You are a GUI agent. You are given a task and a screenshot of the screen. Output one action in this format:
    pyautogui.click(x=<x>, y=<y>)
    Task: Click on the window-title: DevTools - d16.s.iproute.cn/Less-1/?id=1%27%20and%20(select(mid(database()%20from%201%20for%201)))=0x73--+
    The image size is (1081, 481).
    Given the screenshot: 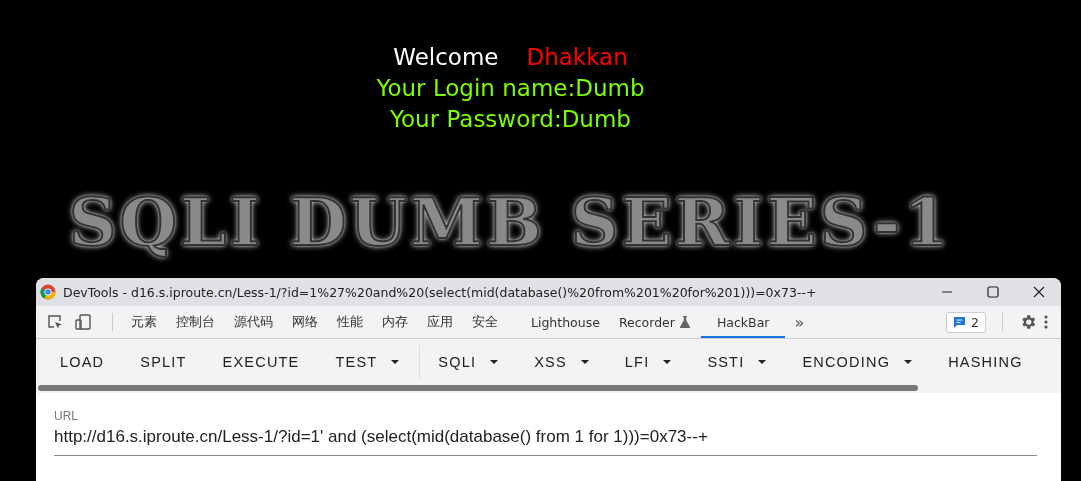 What is the action you would take?
    pyautogui.click(x=440, y=292)
    